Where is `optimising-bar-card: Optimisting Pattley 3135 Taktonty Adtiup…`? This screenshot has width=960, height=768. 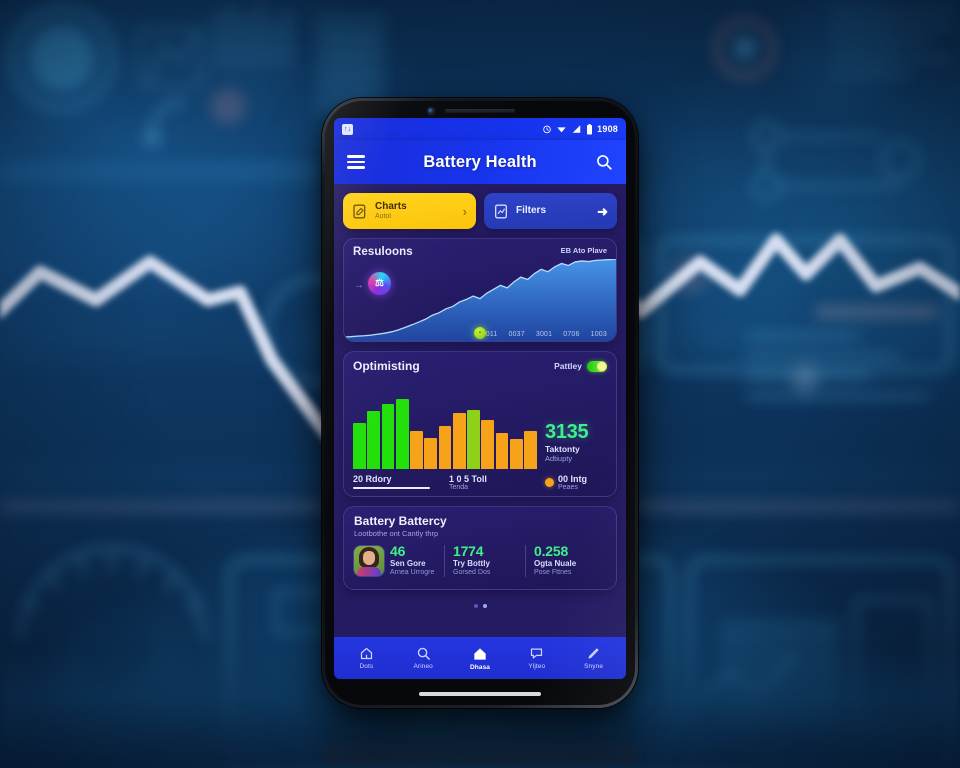
optimising-bar-card: Optimisting Pattley 3135 Taktonty Adtiup… is located at coordinates (480, 424).